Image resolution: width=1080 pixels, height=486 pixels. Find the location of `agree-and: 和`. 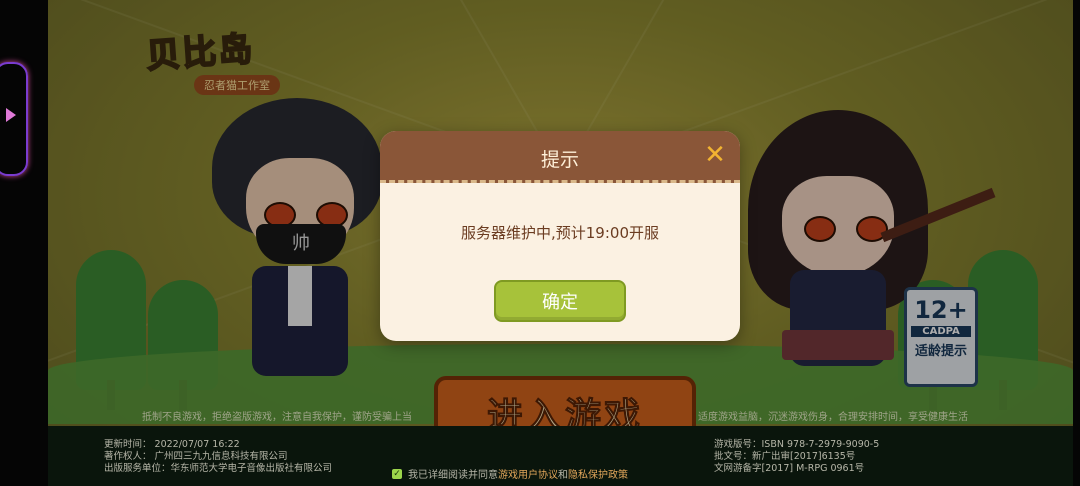

agree-and: 和 is located at coordinates (563, 475).